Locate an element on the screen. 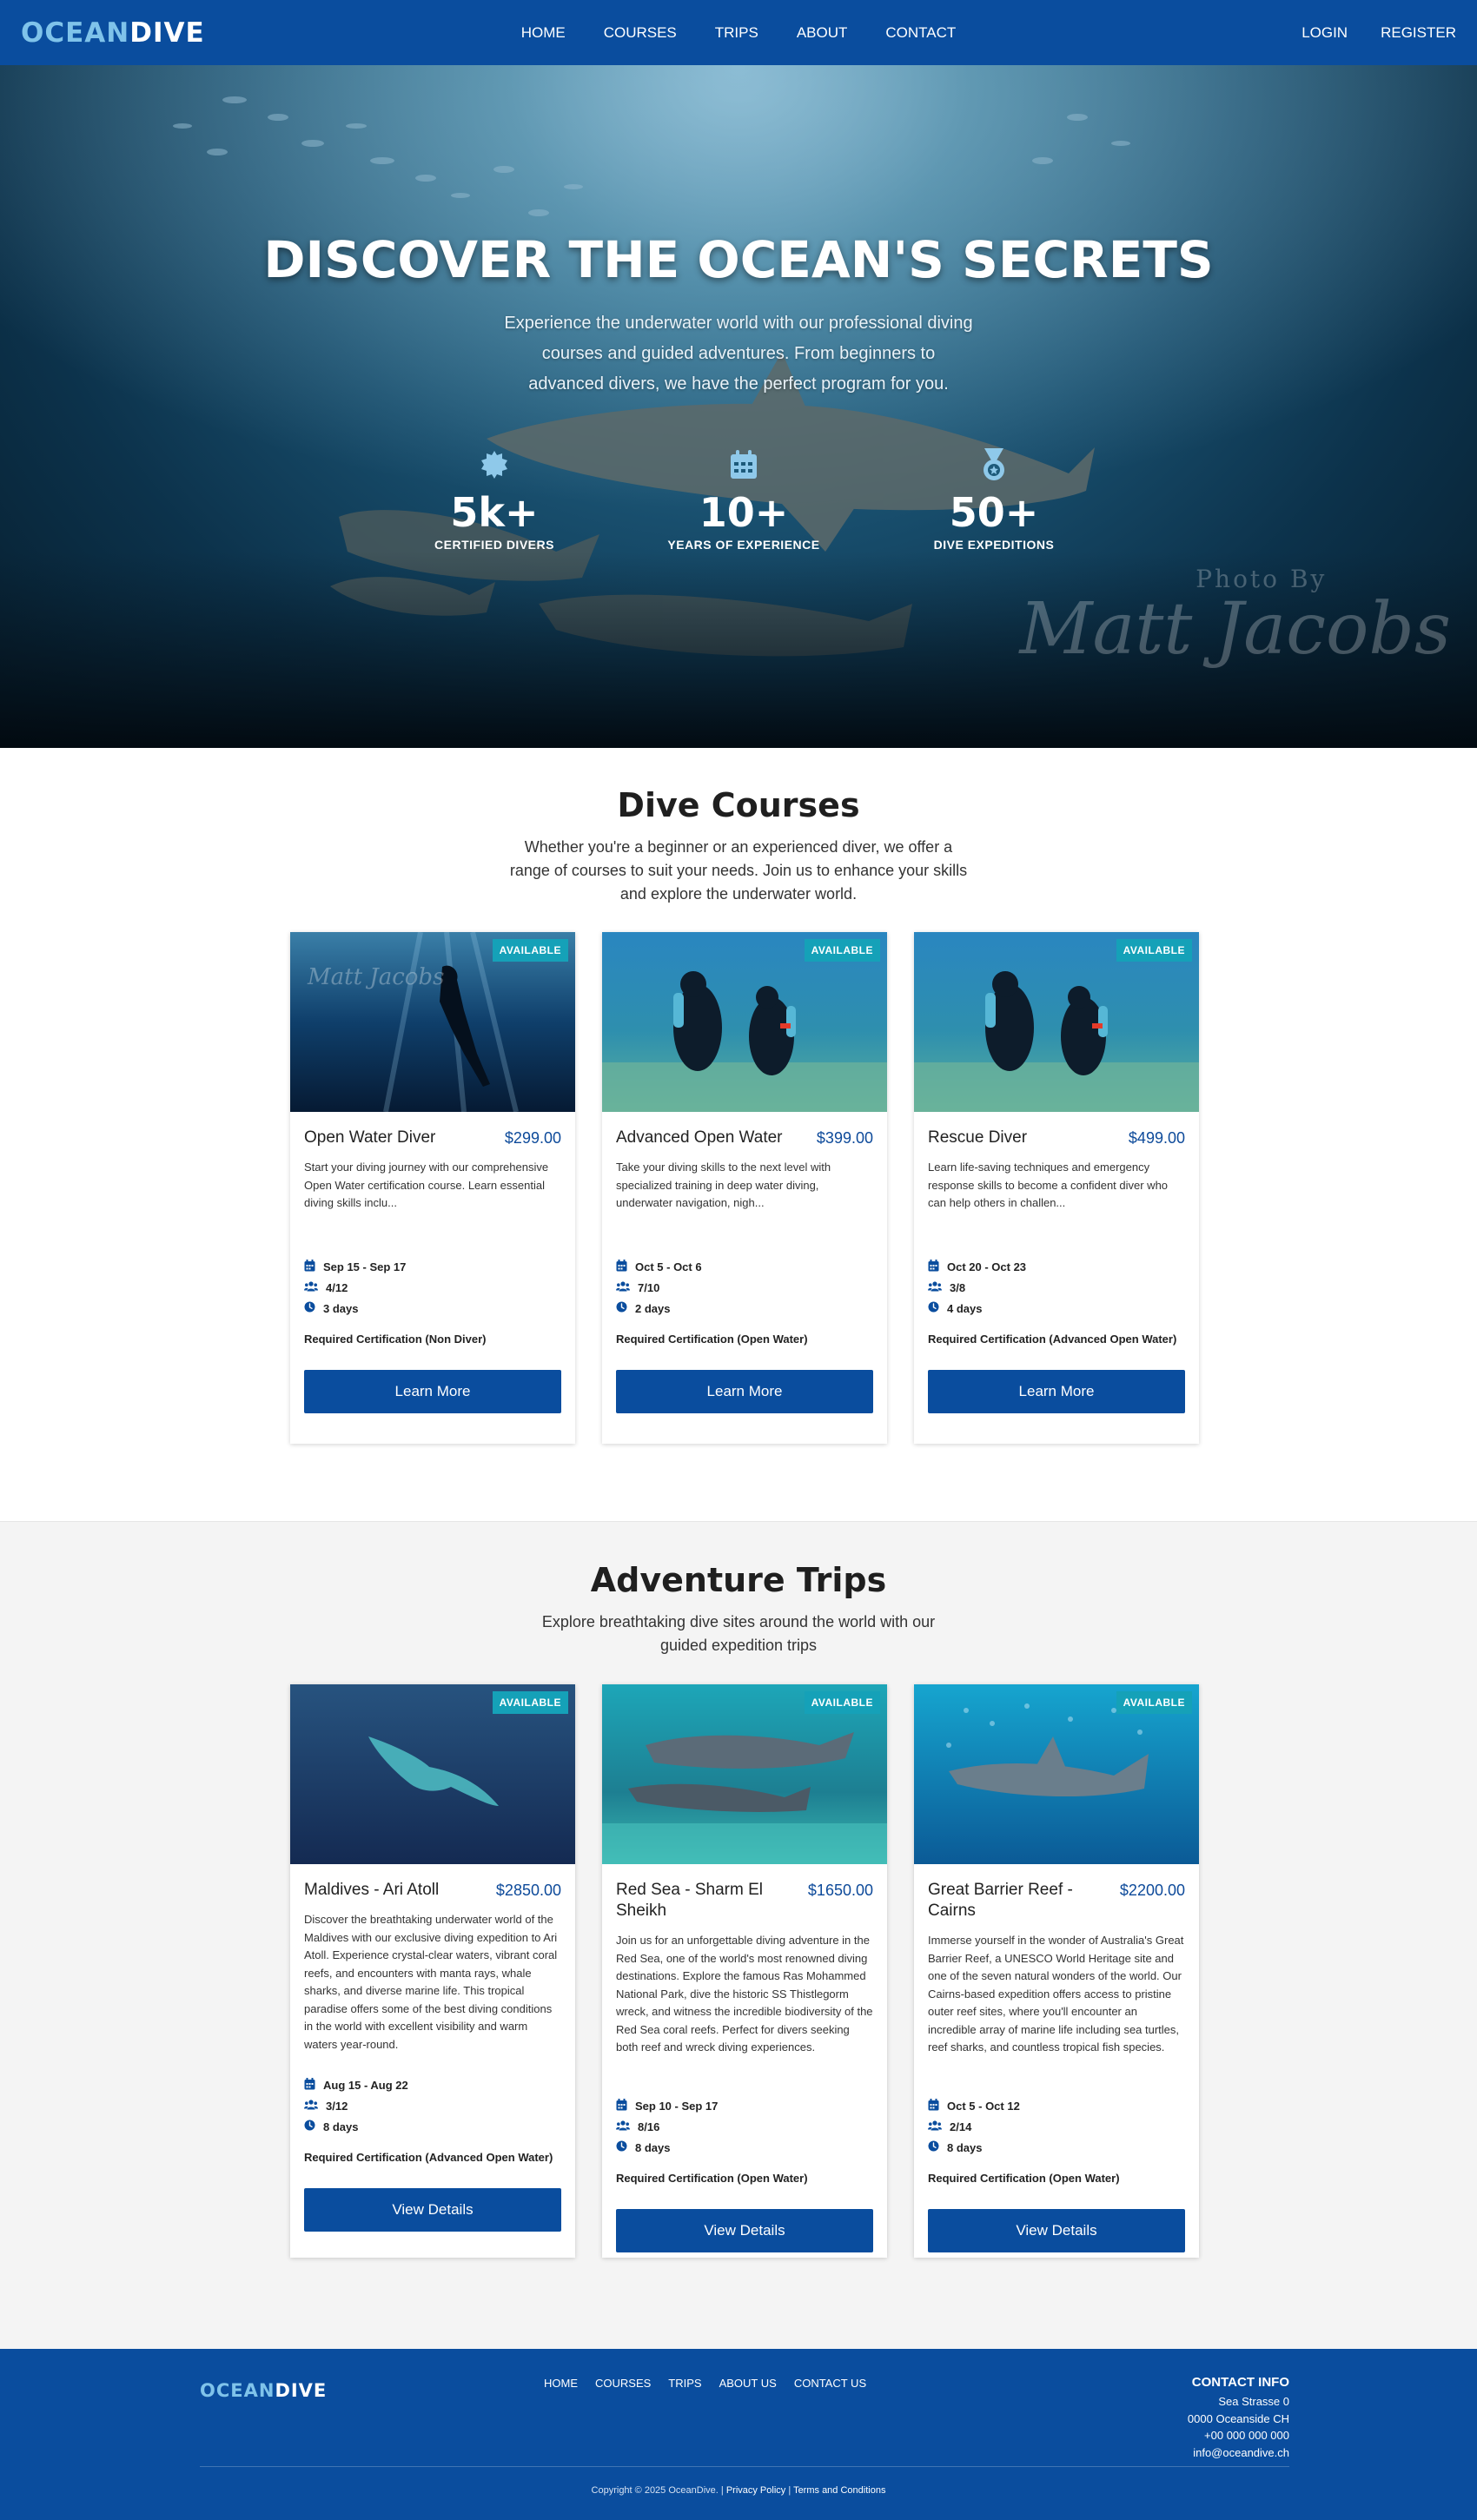  spots-value: 3/12 is located at coordinates (337, 2106).